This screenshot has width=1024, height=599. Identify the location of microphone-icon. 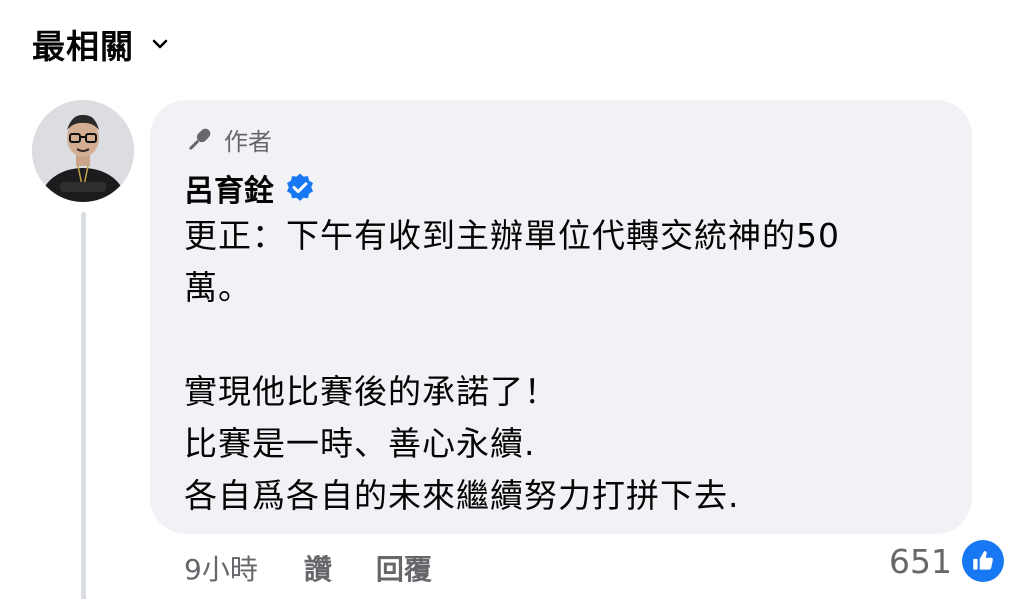
(200, 139).